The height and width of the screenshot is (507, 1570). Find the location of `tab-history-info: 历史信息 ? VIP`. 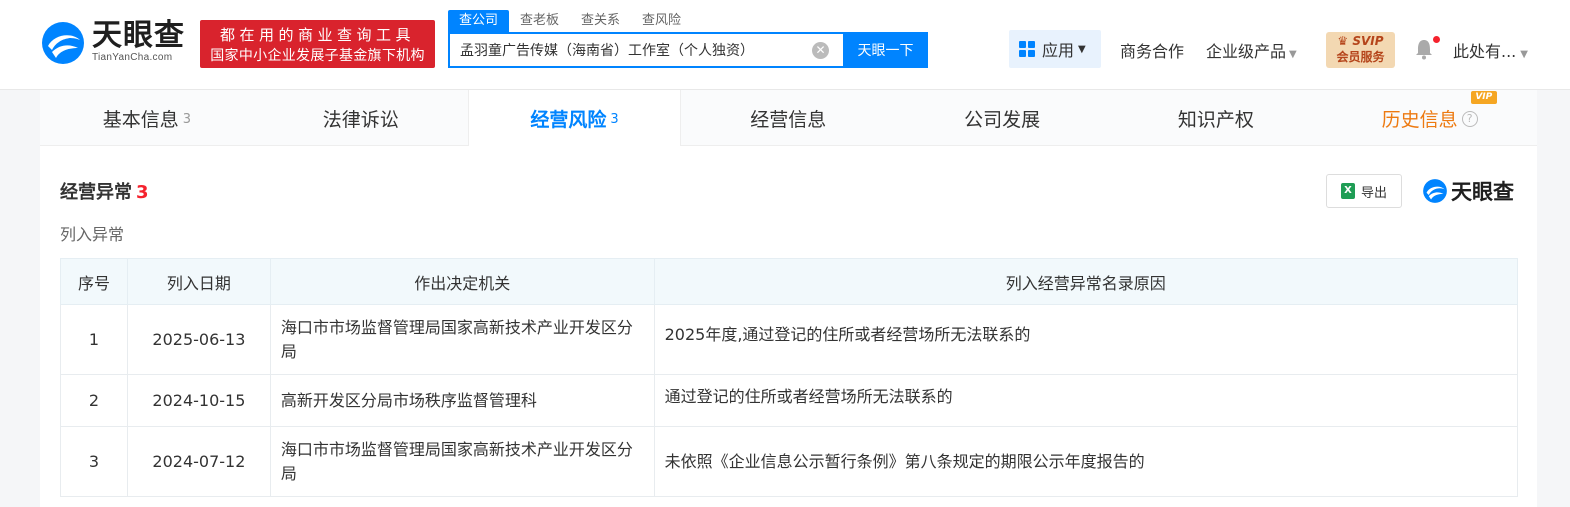

tab-history-info: 历史信息 ? VIP is located at coordinates (1430, 118).